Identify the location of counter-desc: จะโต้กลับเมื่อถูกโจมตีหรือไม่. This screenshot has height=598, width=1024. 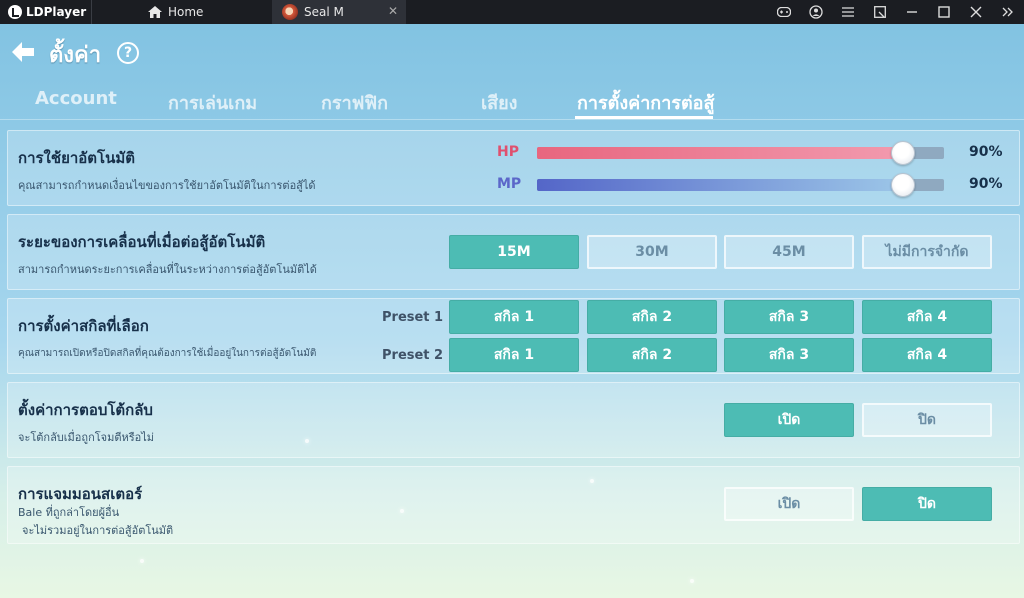
(86, 437).